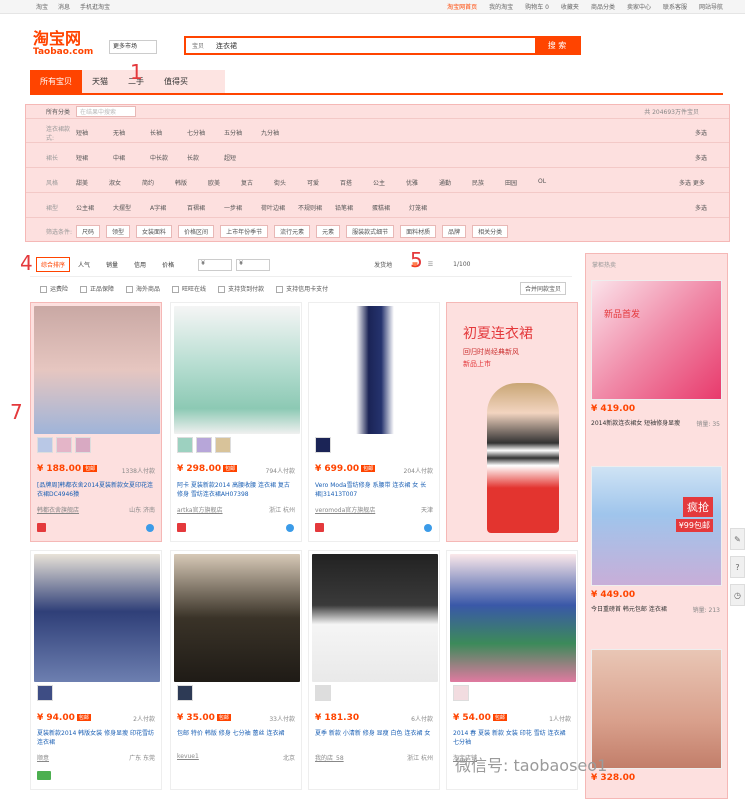  What do you see at coordinates (205, 132) in the screenshot?
I see `filter-value: 七分袖` at bounding box center [205, 132].